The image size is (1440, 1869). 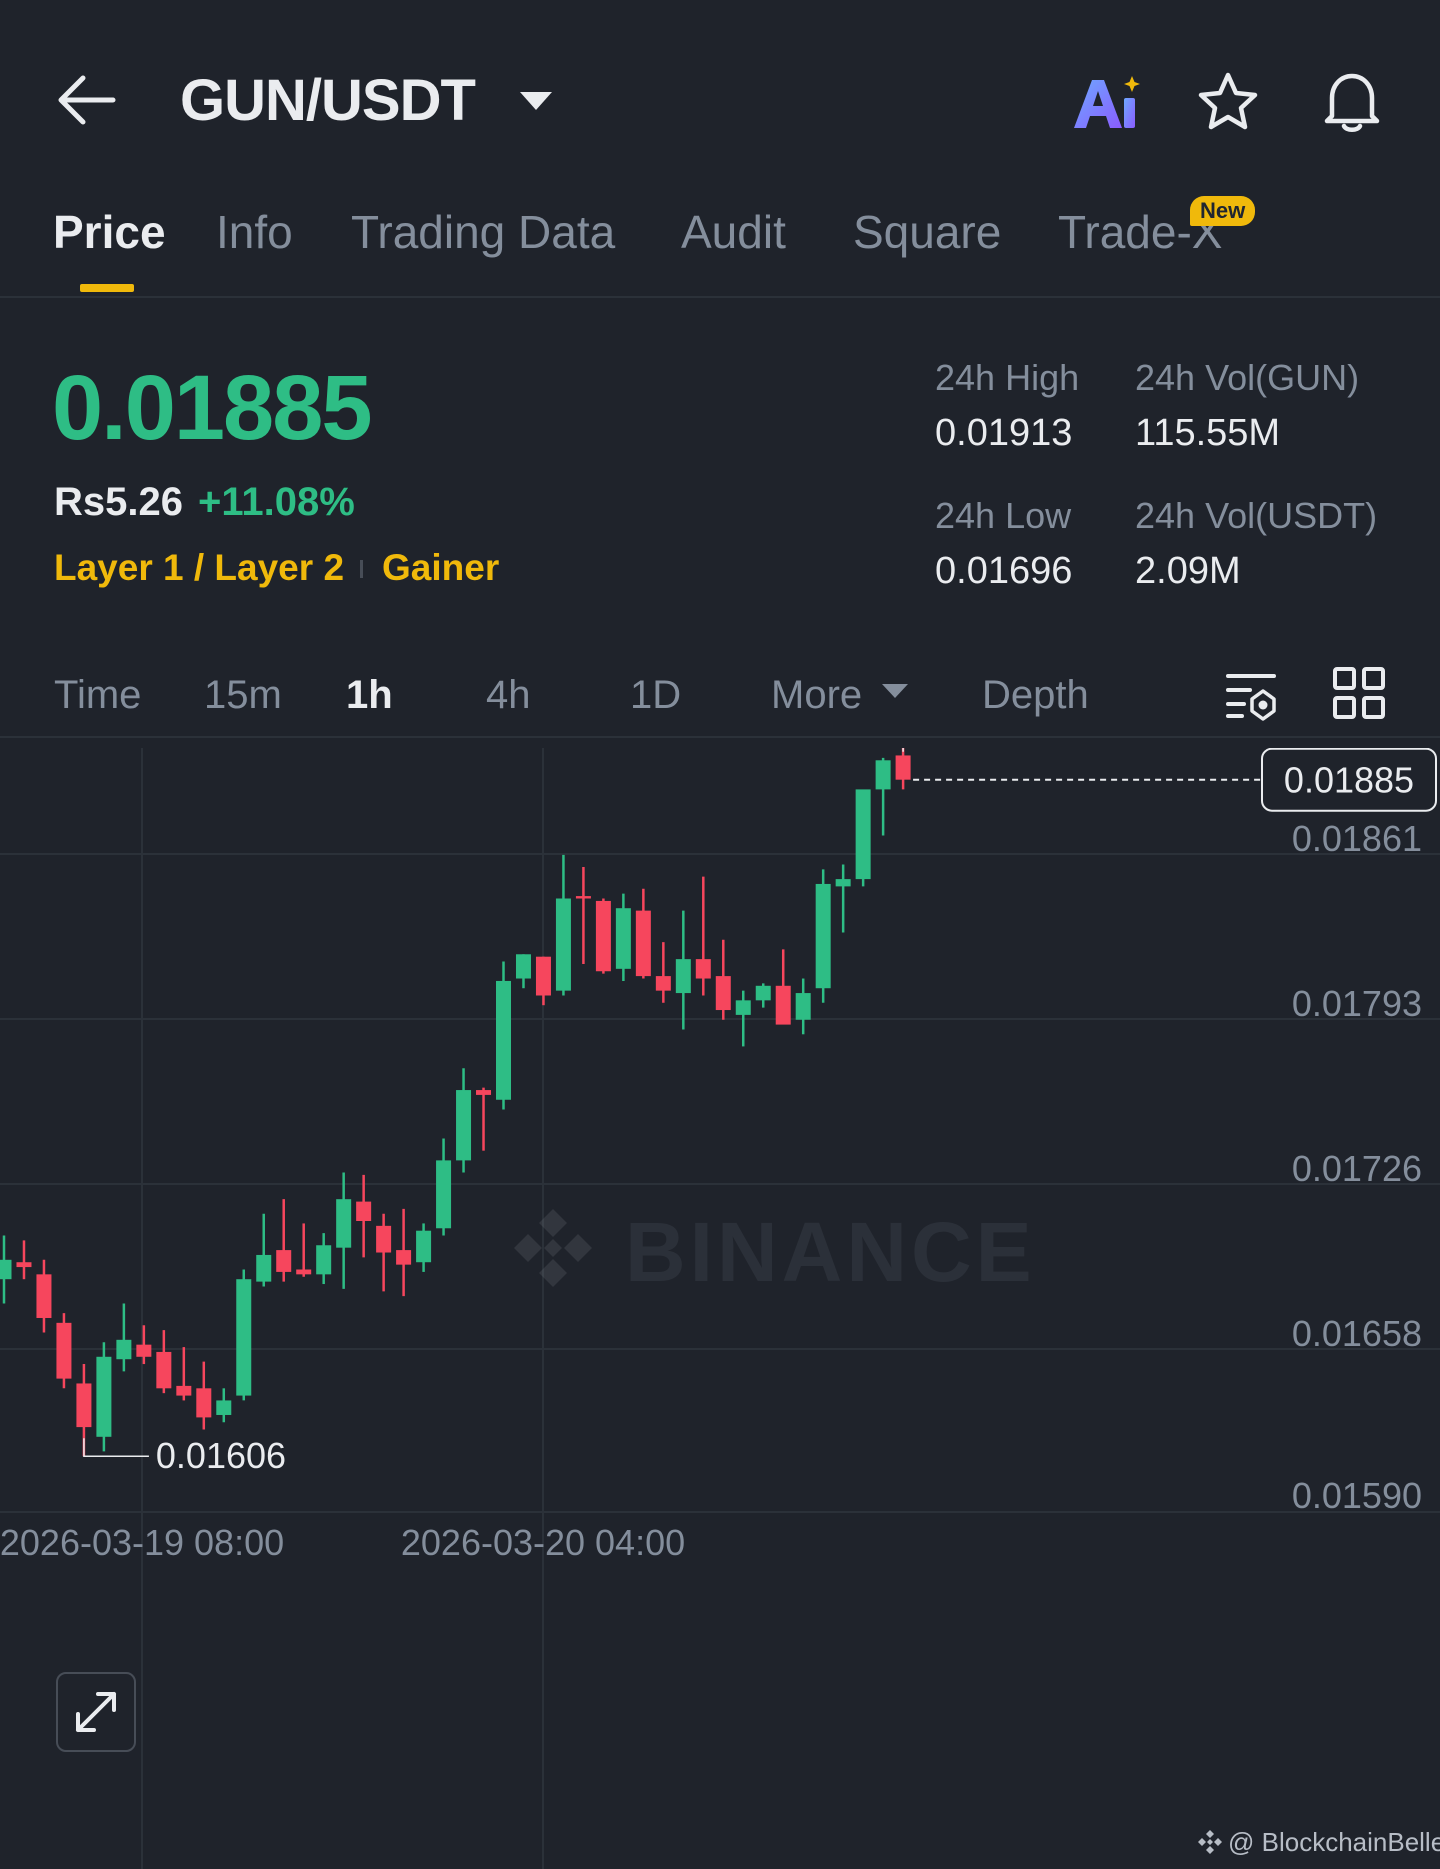 I want to click on vol-quote-label: 24h Vol(USDT), so click(x=1256, y=515).